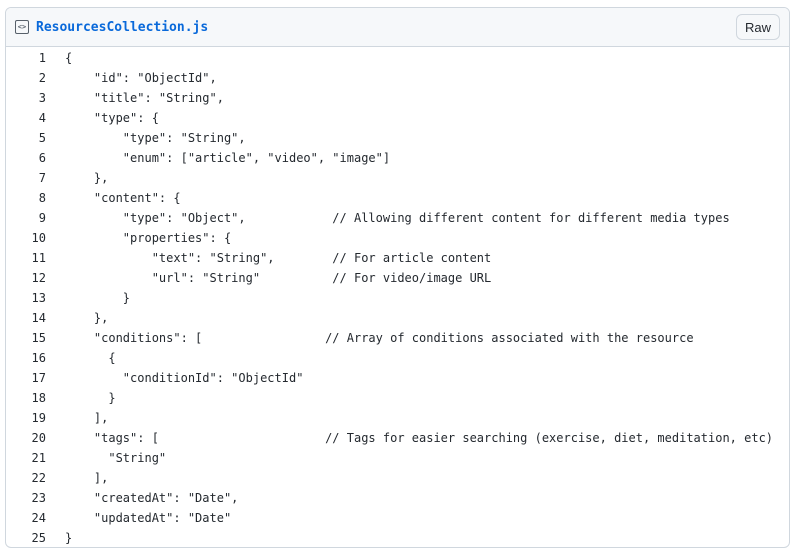 Image resolution: width=797 pixels, height=554 pixels. What do you see at coordinates (397, 358) in the screenshot?
I see `code-line: 16 {` at bounding box center [397, 358].